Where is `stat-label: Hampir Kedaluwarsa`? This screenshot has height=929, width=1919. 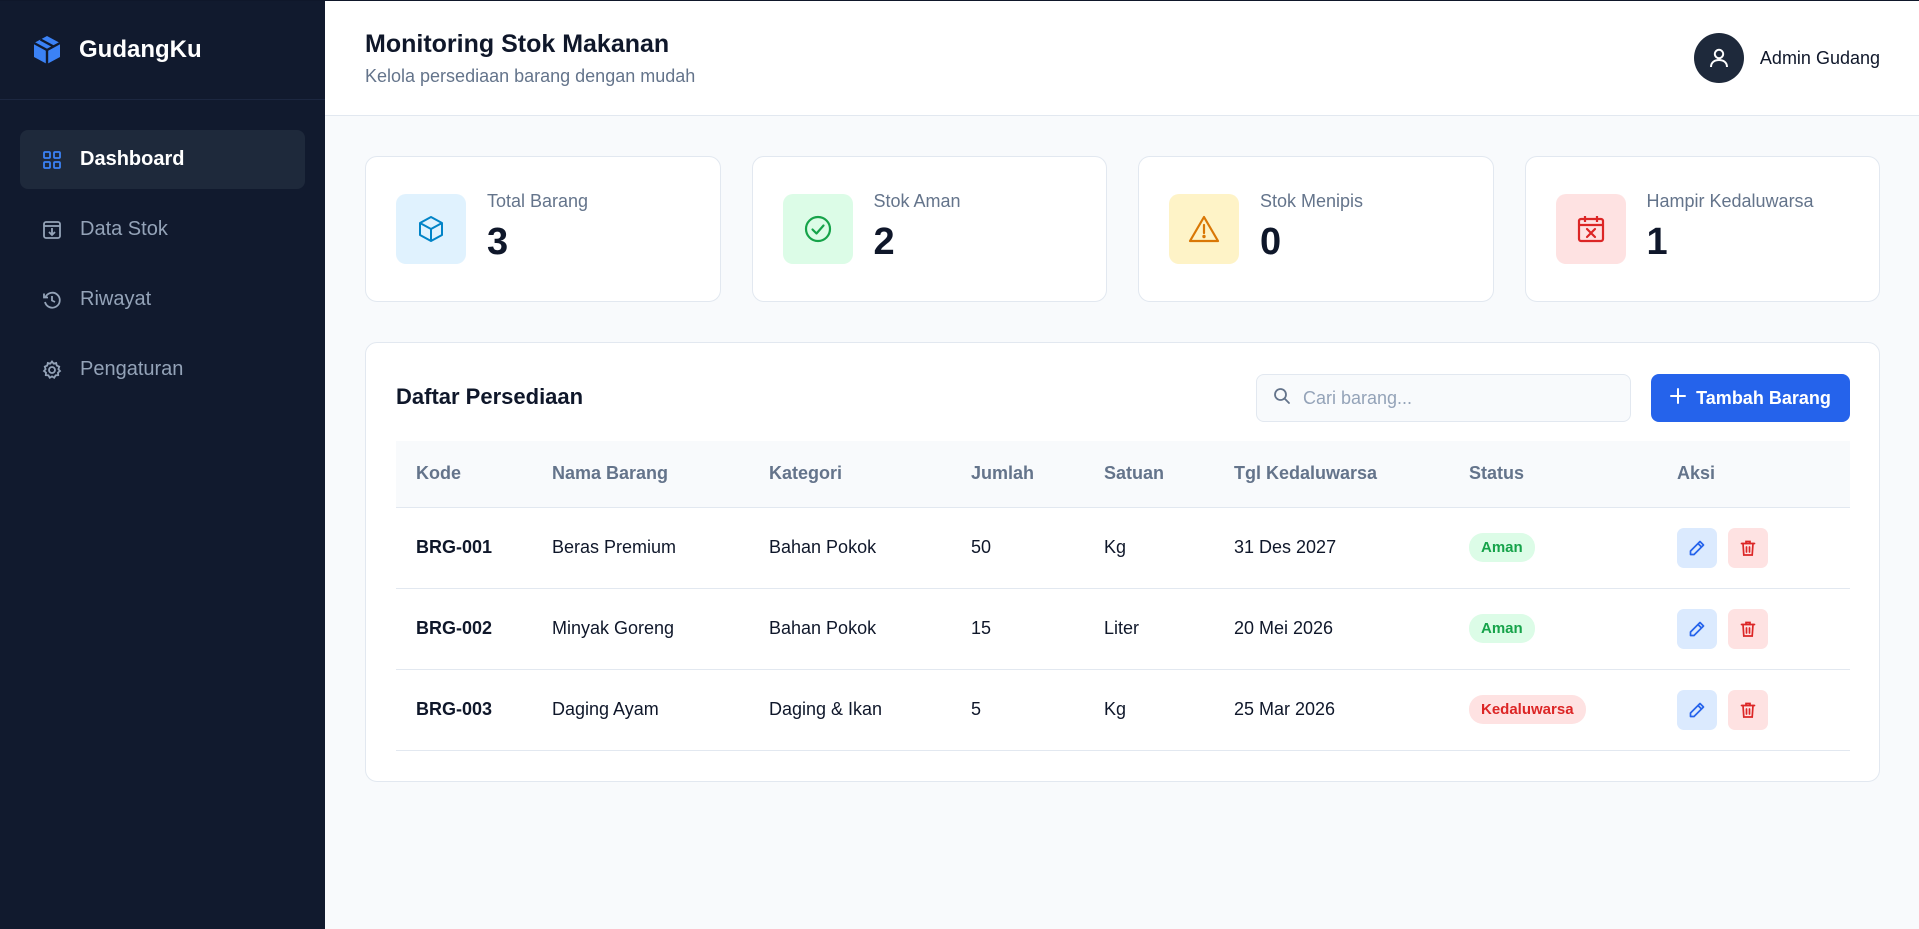
stat-label: Hampir Kedaluwarsa is located at coordinates (1730, 201).